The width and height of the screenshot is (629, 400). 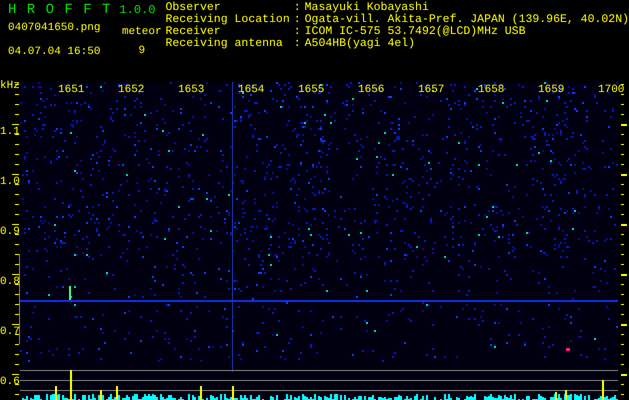 I want to click on level-label: 0.6, so click(x=10, y=382).